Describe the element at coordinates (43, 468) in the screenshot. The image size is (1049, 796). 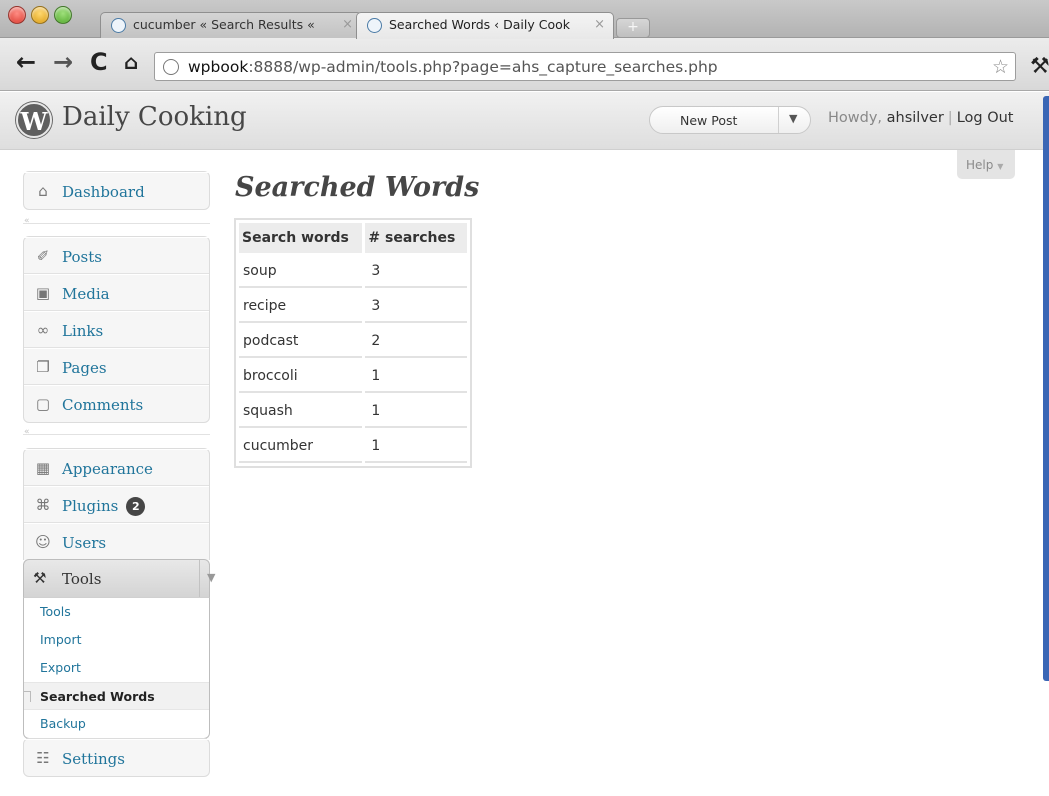
I see `appearance-icon: ▦` at that location.